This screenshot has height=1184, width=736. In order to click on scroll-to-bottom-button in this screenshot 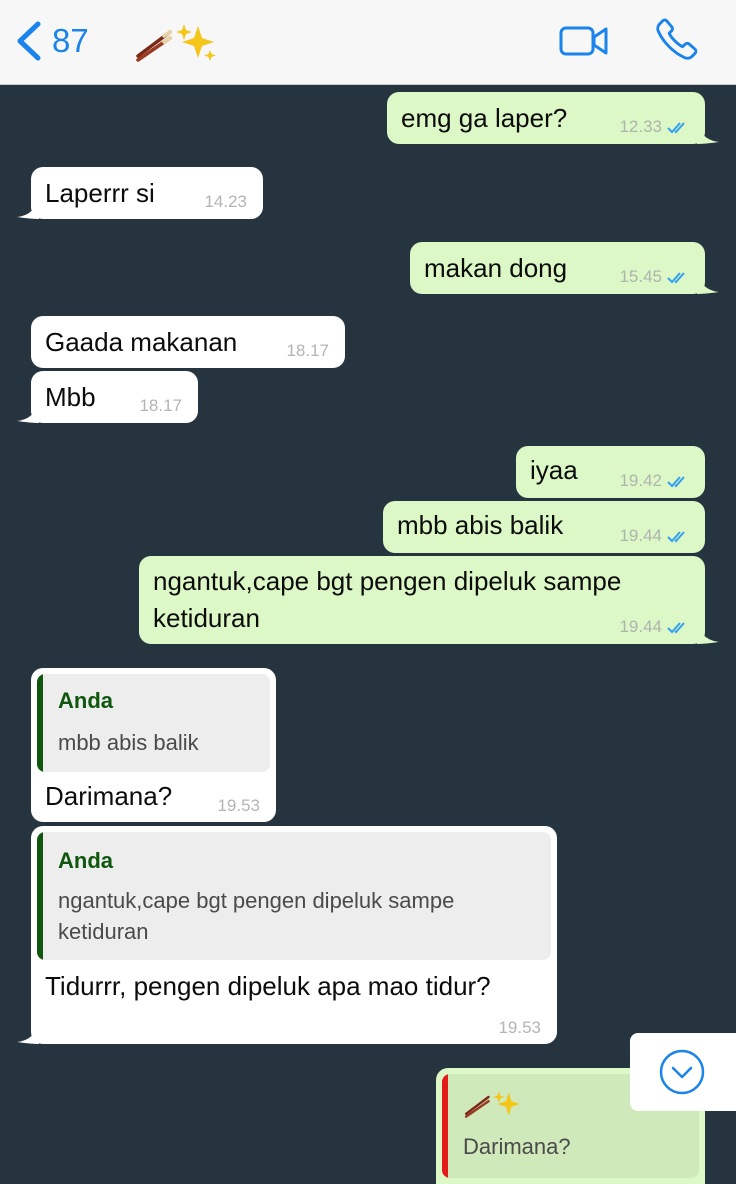, I will do `click(683, 1072)`.